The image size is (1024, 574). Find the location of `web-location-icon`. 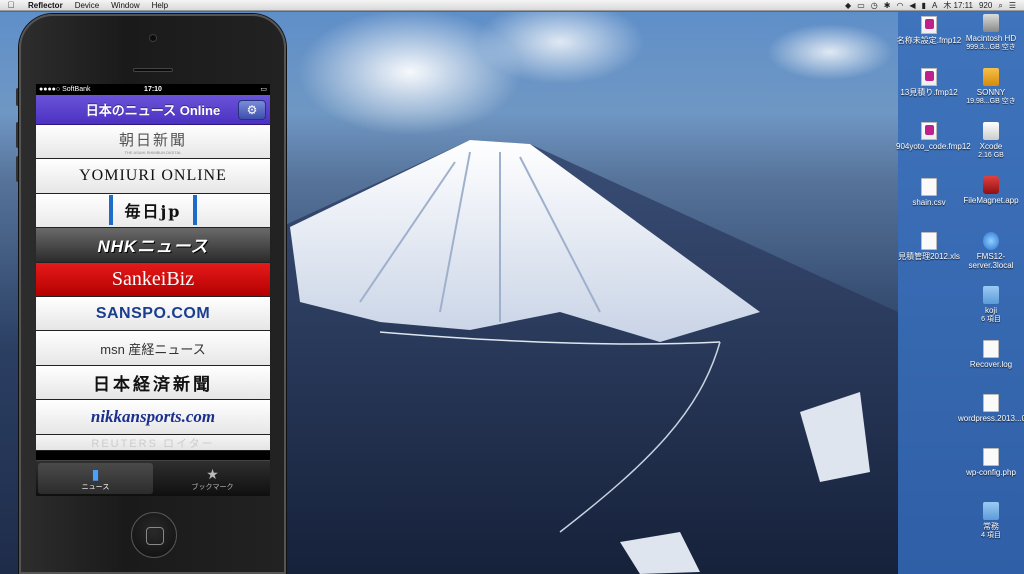

web-location-icon is located at coordinates (991, 241).